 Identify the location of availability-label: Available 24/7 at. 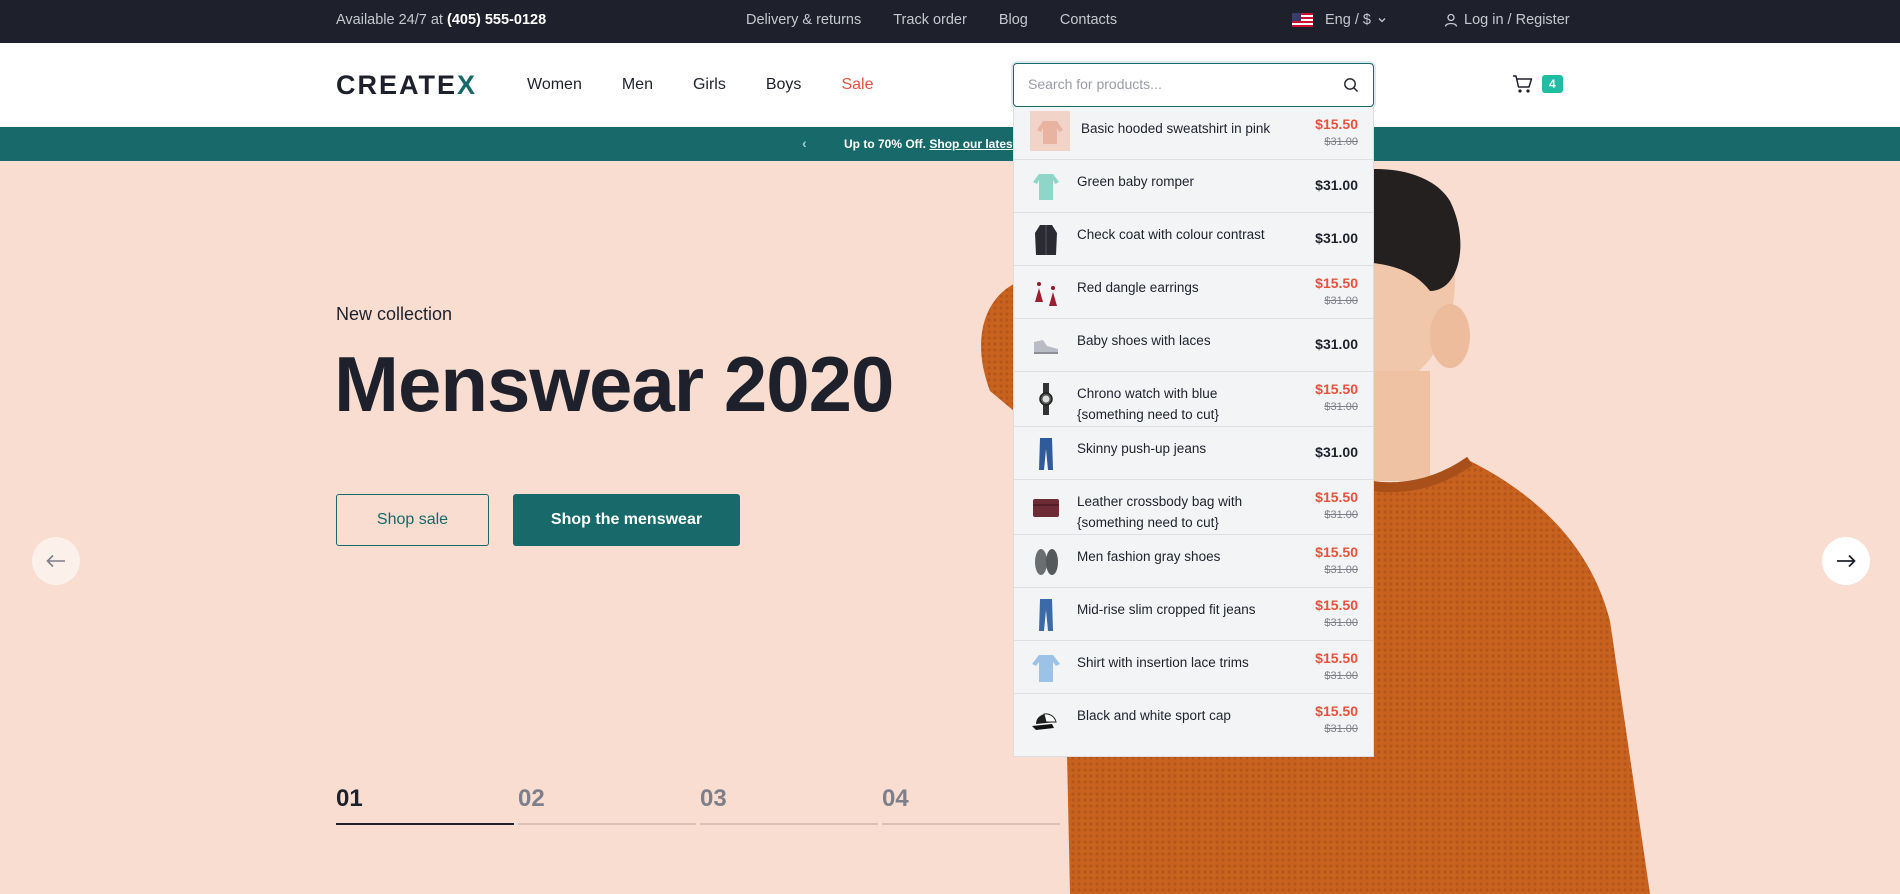
(391, 20).